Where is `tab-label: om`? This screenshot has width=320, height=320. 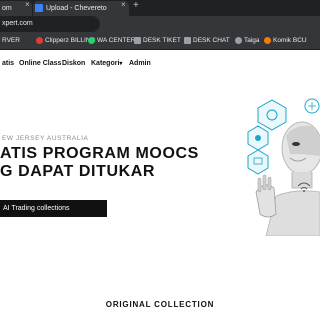 tab-label: om is located at coordinates (7, 8).